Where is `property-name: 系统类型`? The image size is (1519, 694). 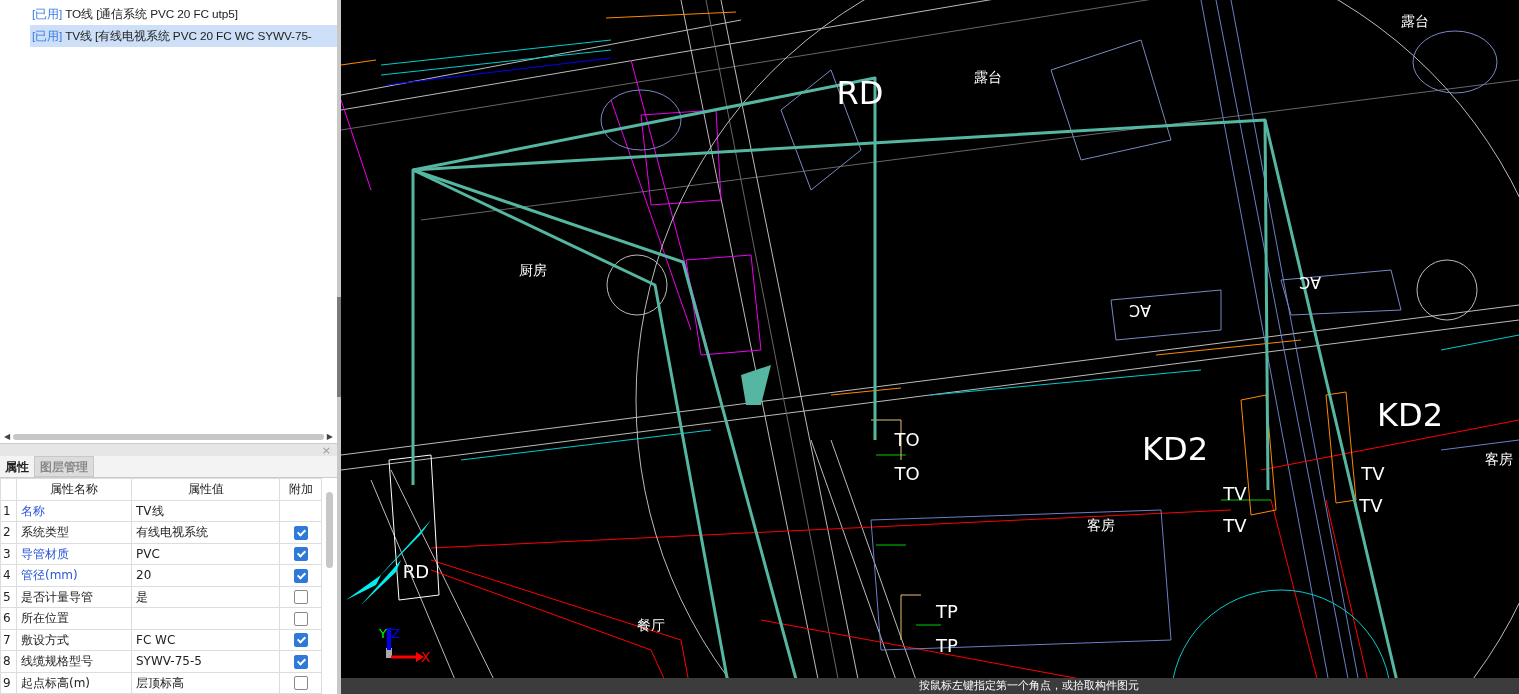
property-name: 系统类型 is located at coordinates (74, 532).